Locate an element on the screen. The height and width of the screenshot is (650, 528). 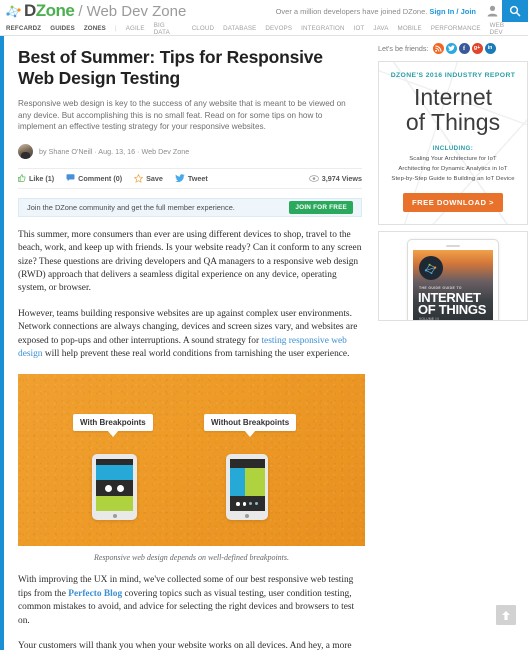
ad-including-label: INCLUDING: is located at coordinates (453, 148).